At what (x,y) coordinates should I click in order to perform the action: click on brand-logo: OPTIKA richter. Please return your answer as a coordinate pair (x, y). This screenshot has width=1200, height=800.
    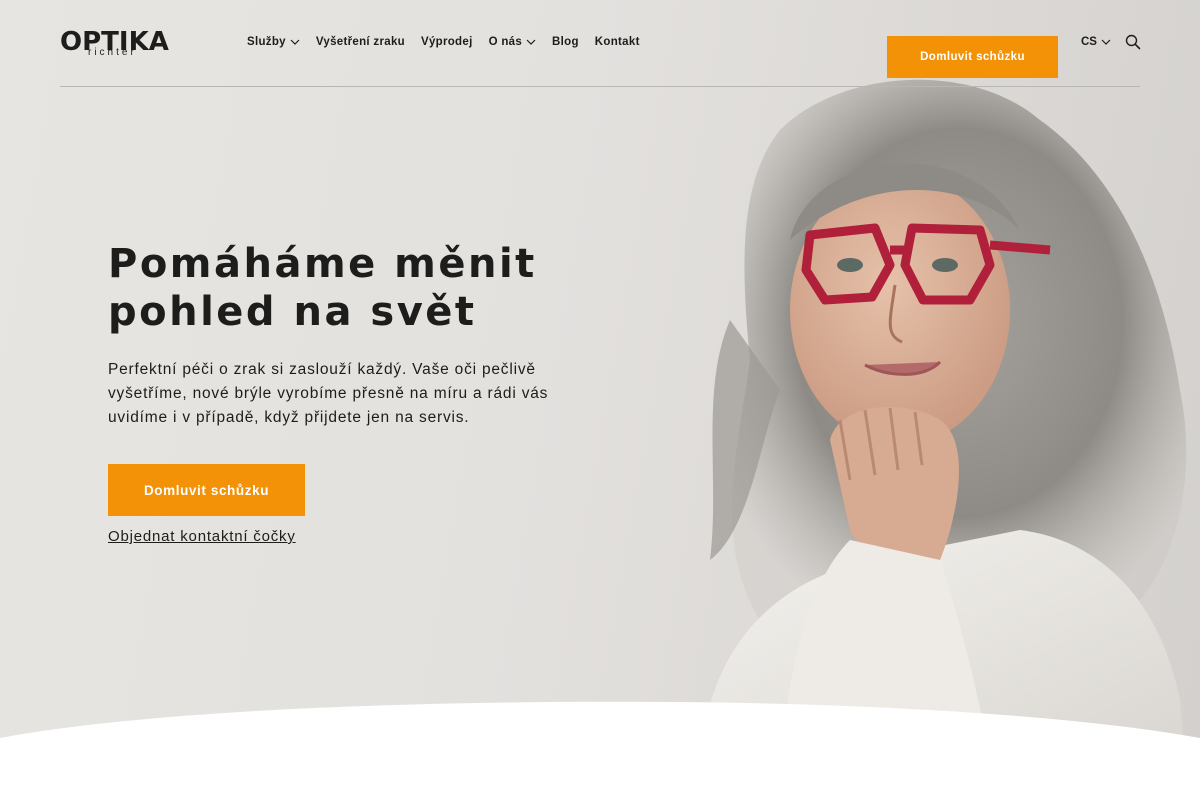
    Looking at the image, I should click on (114, 43).